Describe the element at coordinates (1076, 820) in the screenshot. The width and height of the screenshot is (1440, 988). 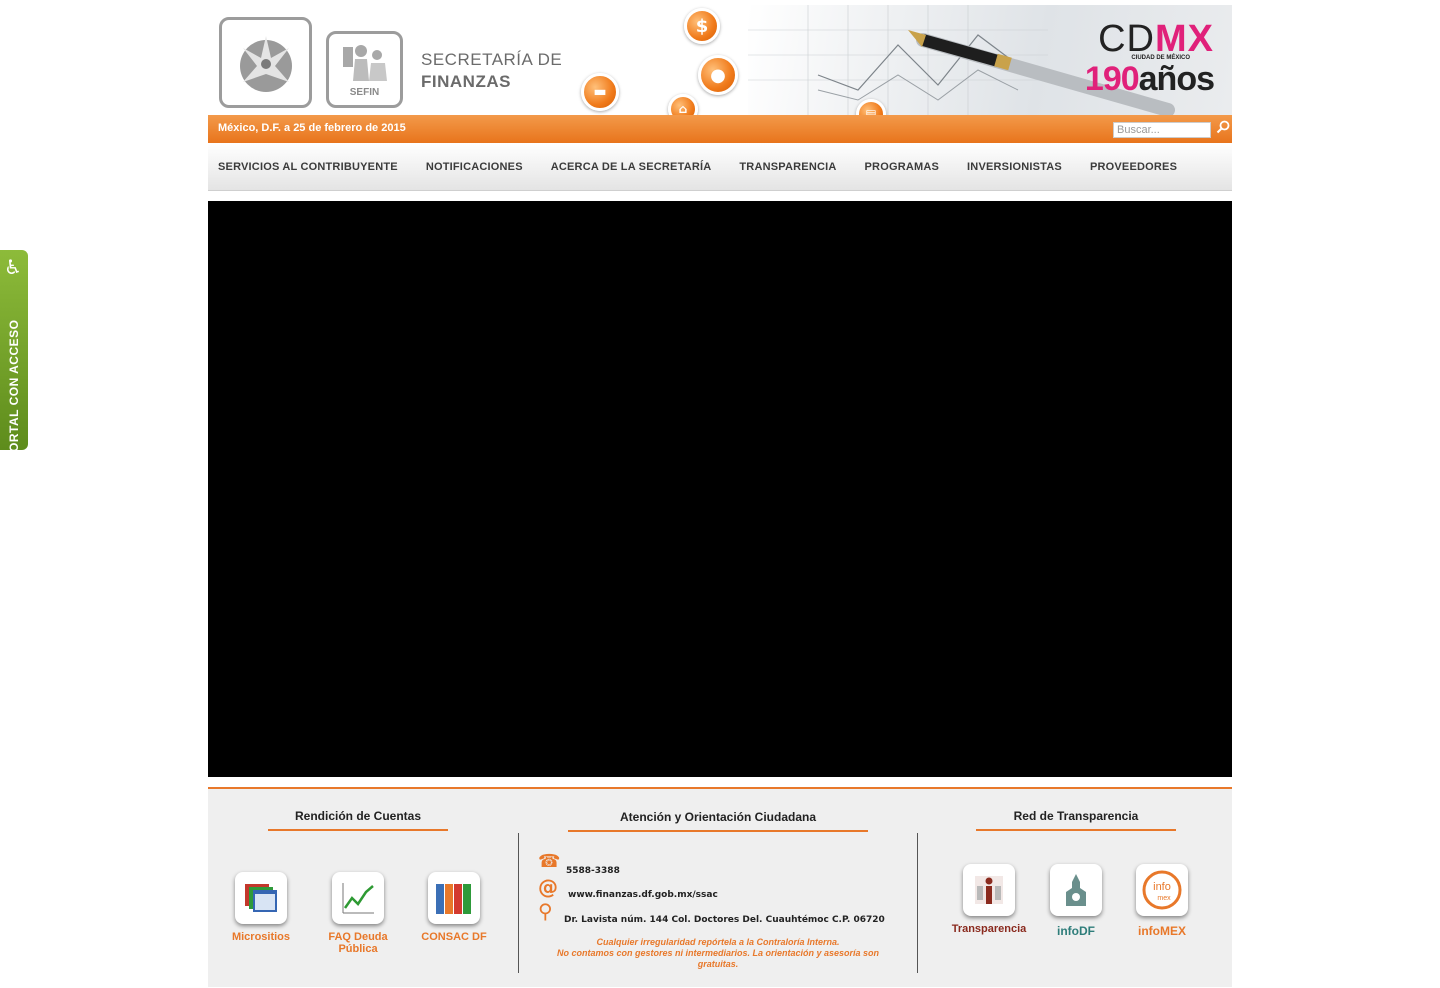
I see `red-transparencia-title: Red de Transparencia` at that location.